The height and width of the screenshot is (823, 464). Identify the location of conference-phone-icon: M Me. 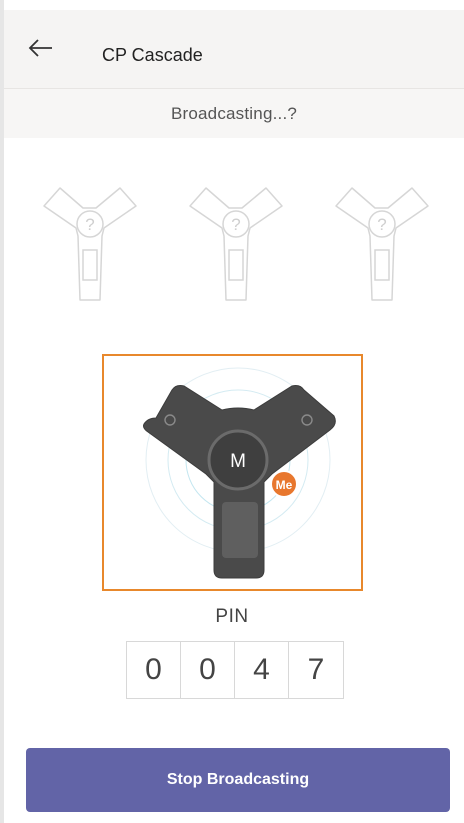
(239, 473).